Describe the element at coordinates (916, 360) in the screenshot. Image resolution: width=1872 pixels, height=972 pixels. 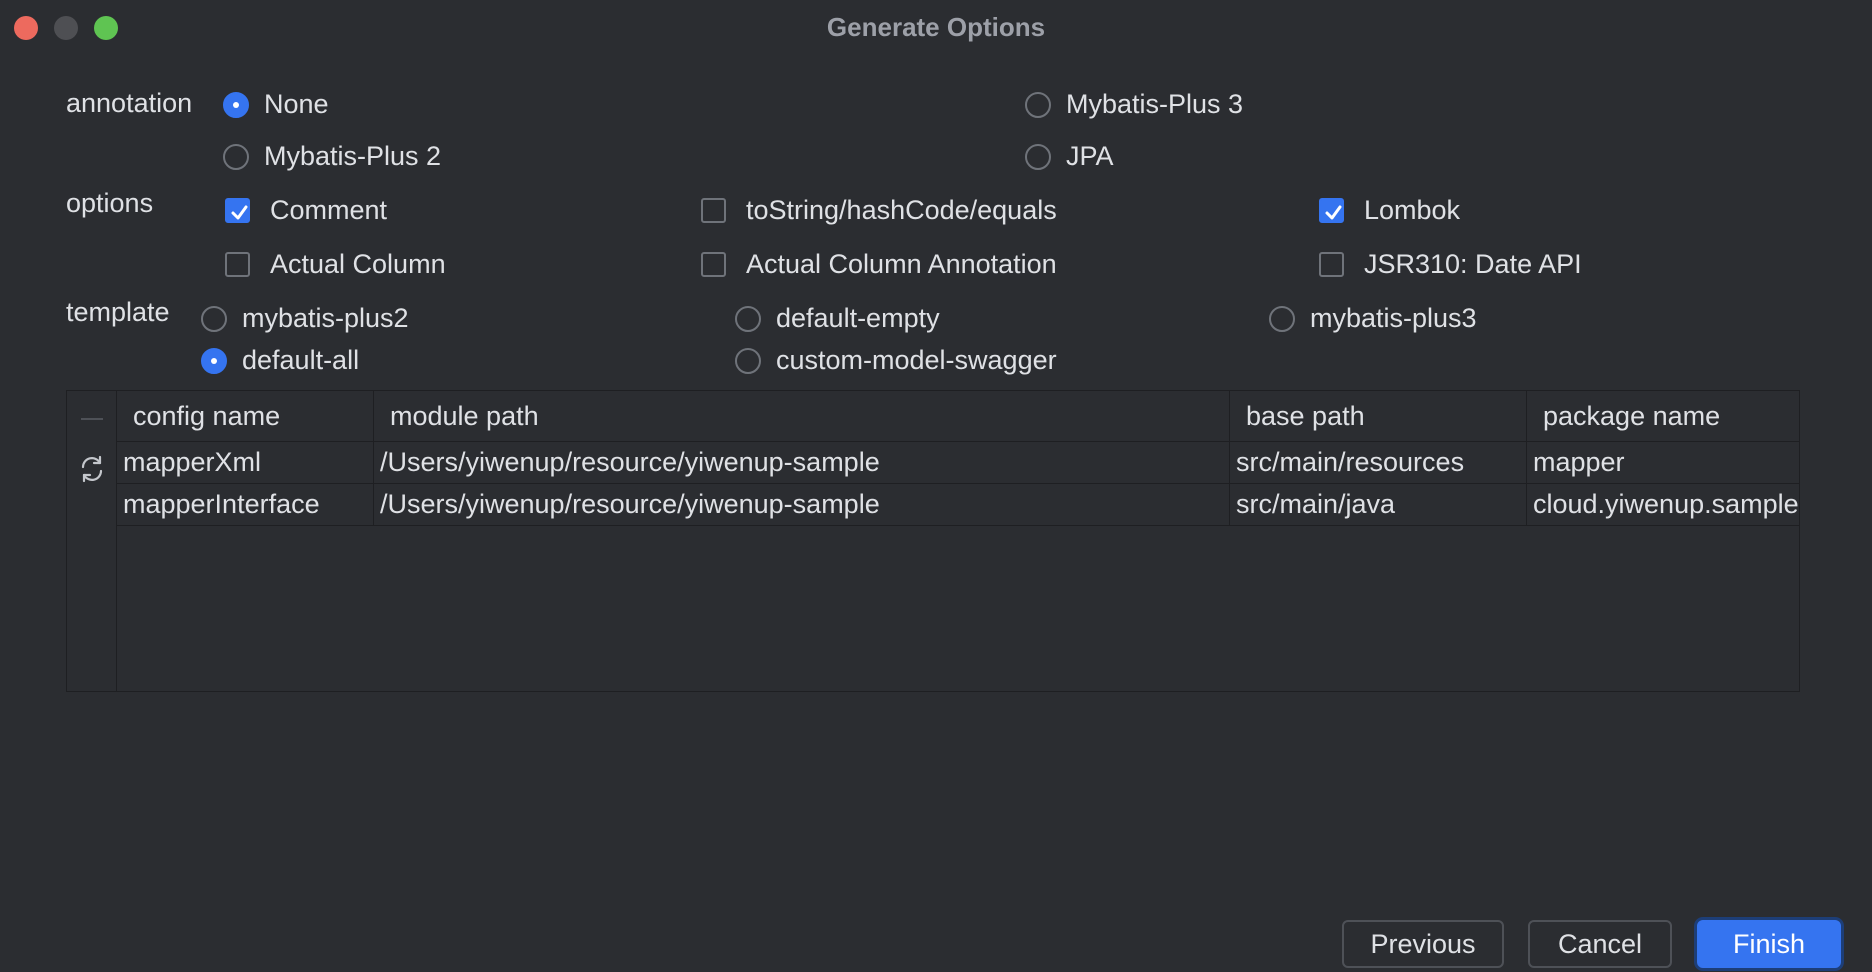
I see `template-option-label: custom-model-swagger` at that location.